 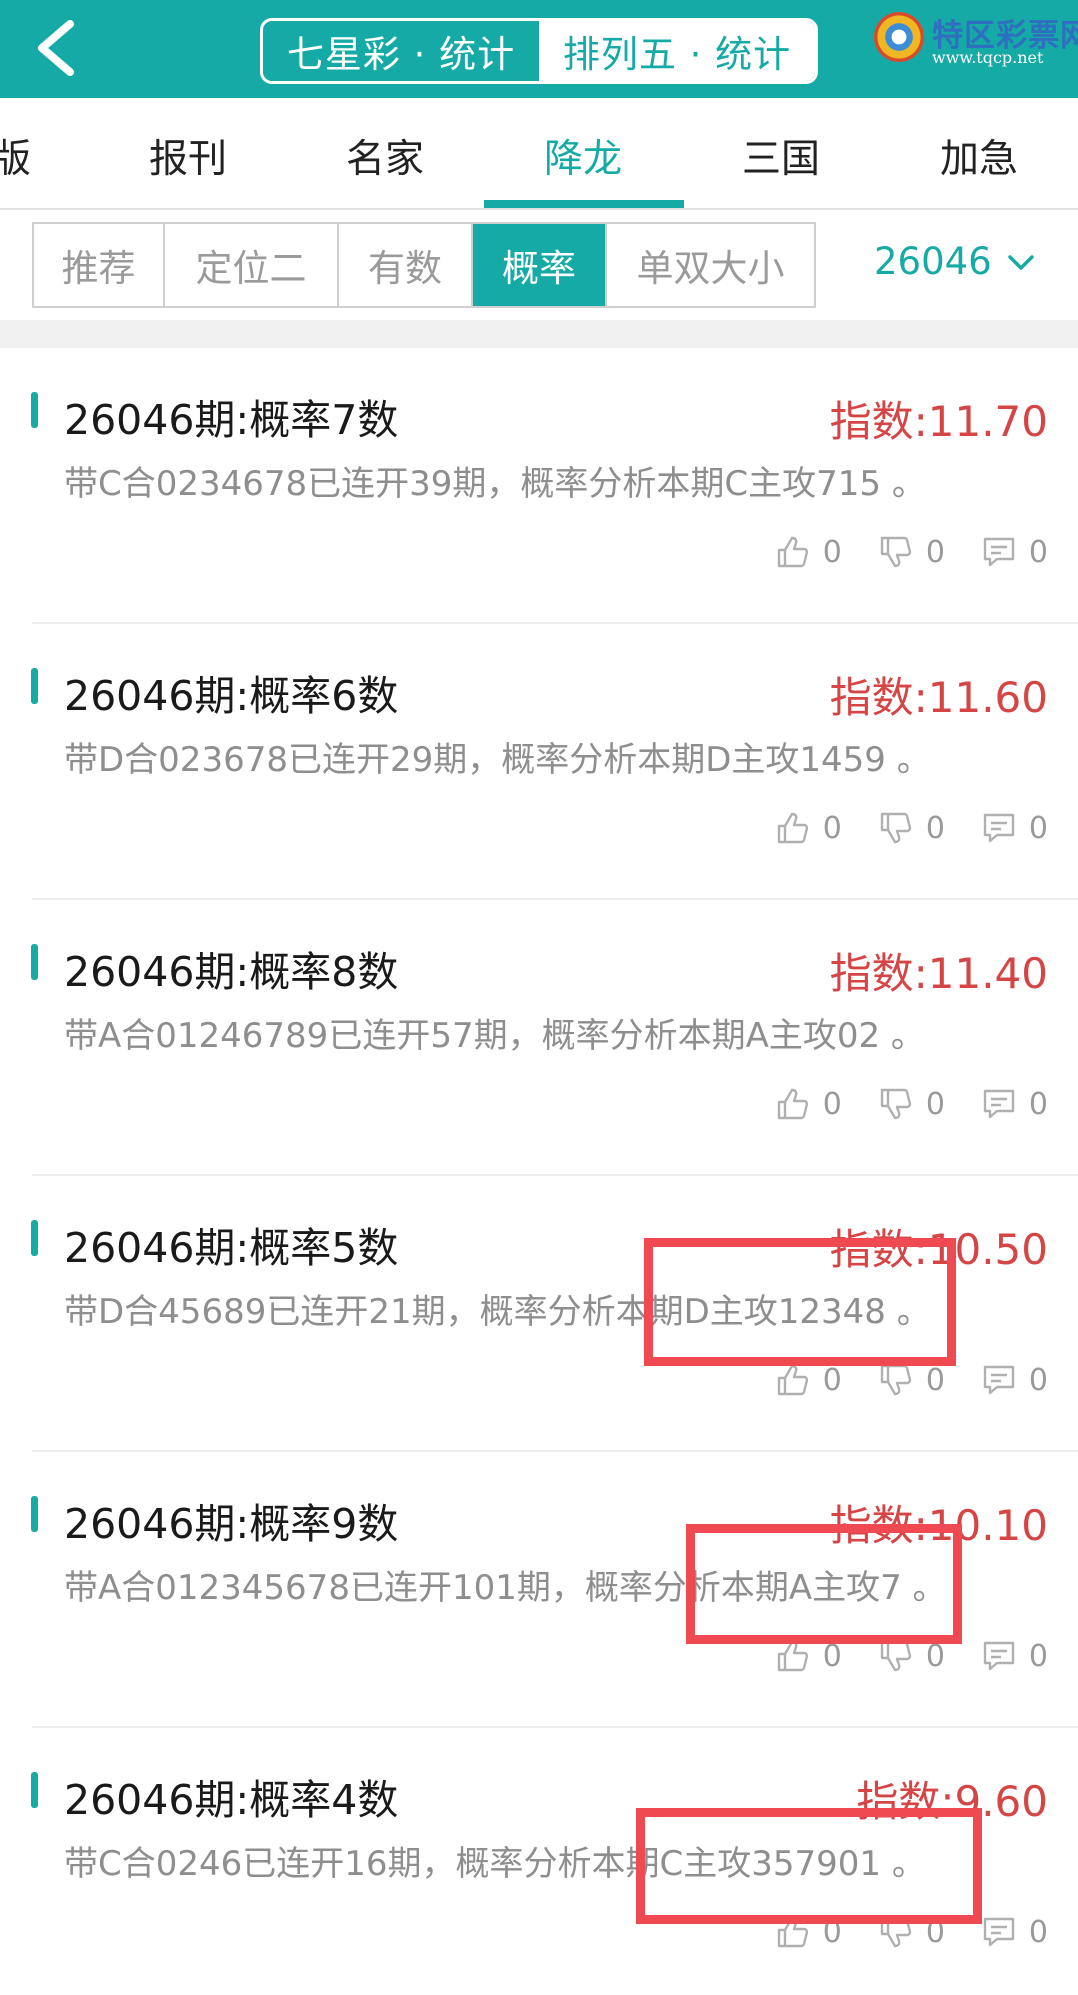 I want to click on segment-qixingcai: 七星彩 · 统计, so click(x=401, y=51).